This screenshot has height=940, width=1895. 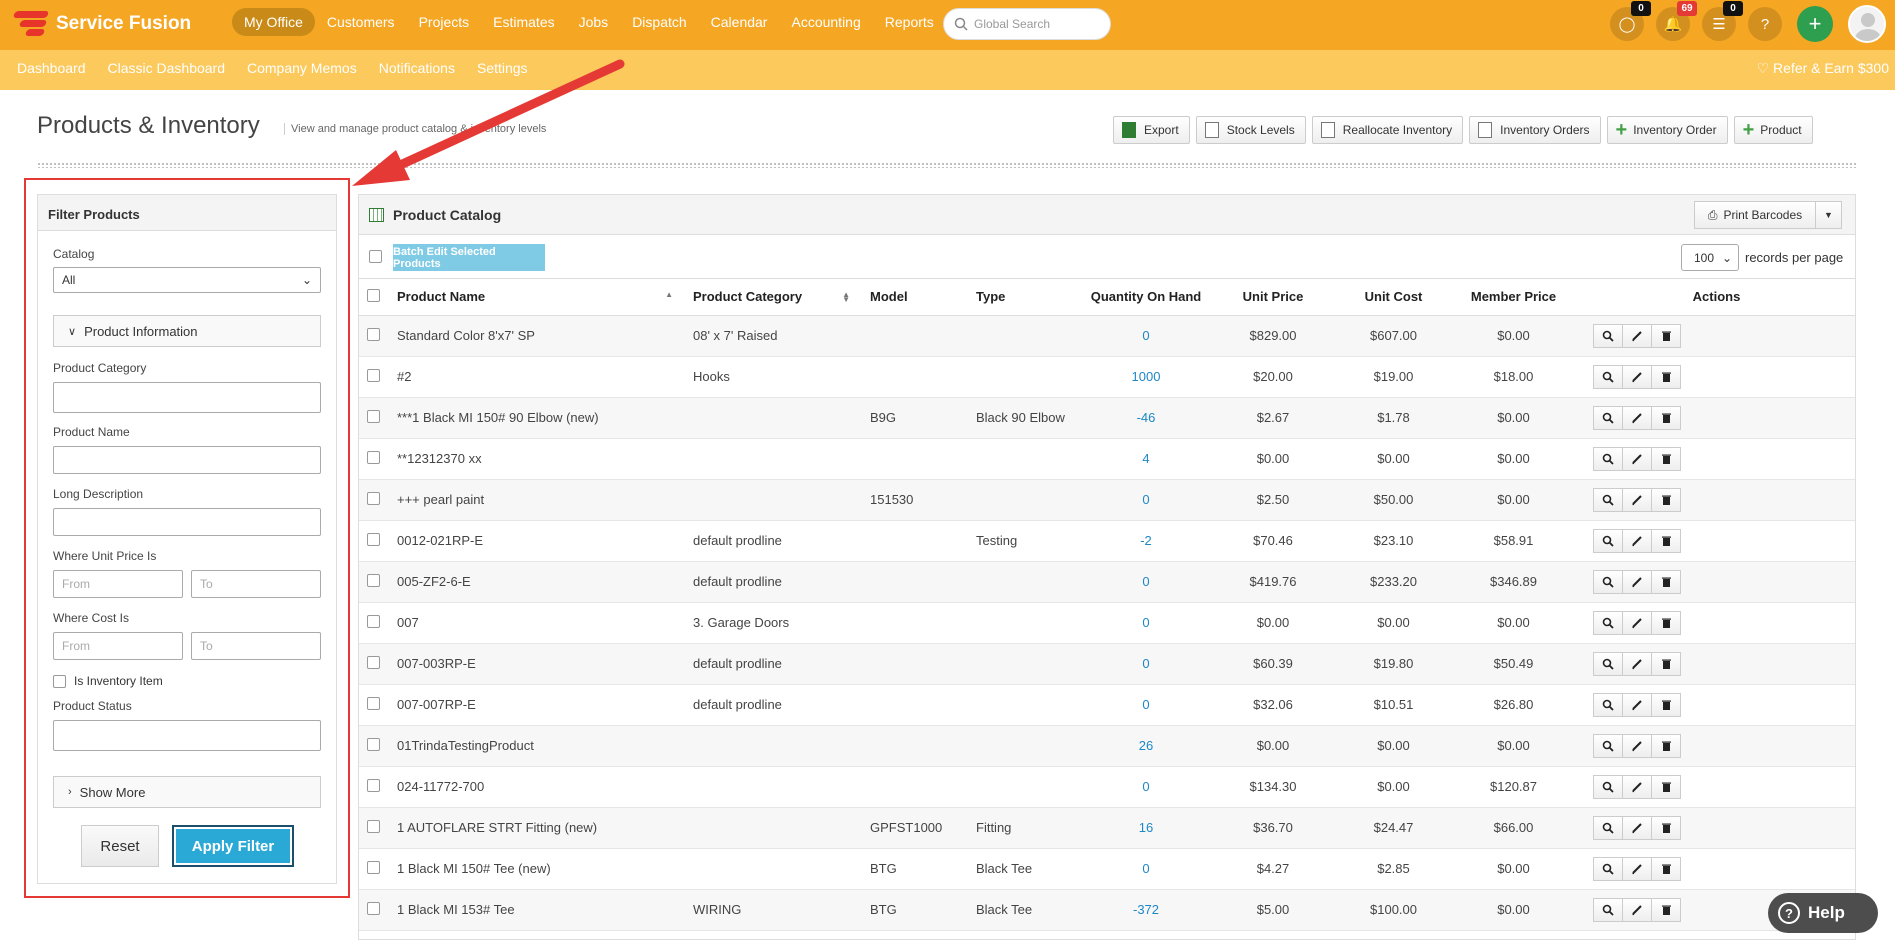 I want to click on column-product-name: Product Name ▲, so click(x=537, y=297).